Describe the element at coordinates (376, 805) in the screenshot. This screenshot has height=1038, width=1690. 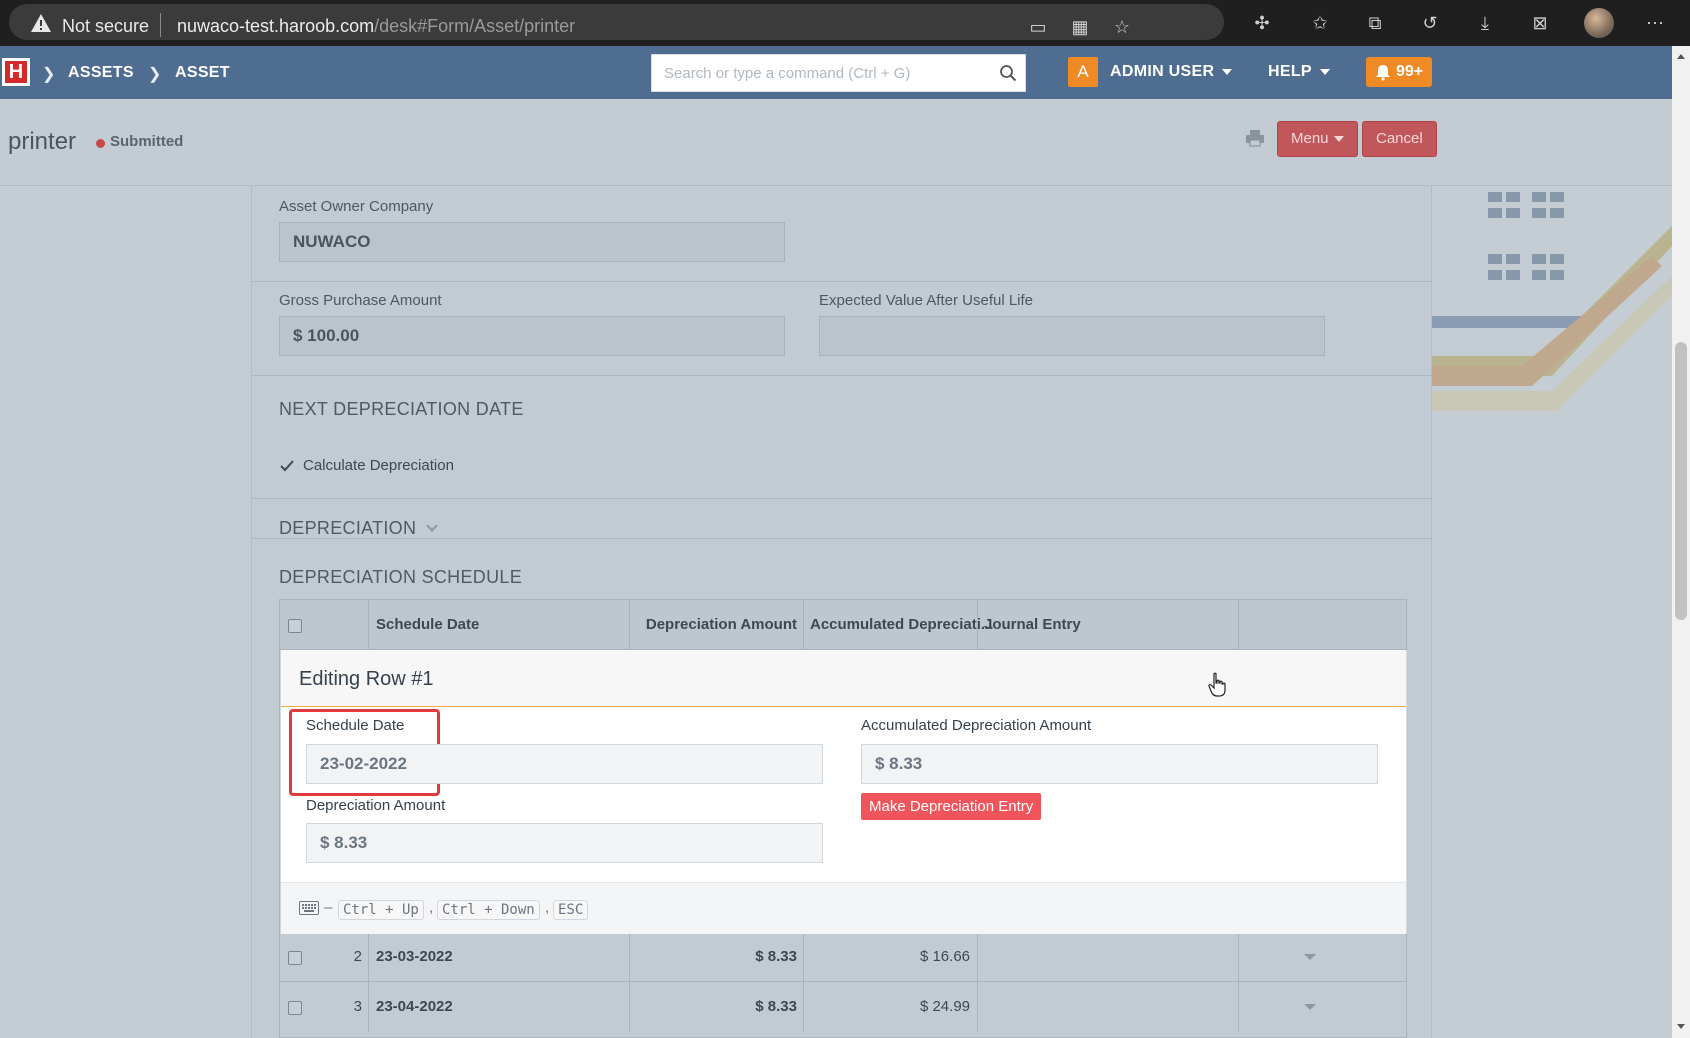
I see `depreciation-amount-label: Depreciation Amount` at that location.